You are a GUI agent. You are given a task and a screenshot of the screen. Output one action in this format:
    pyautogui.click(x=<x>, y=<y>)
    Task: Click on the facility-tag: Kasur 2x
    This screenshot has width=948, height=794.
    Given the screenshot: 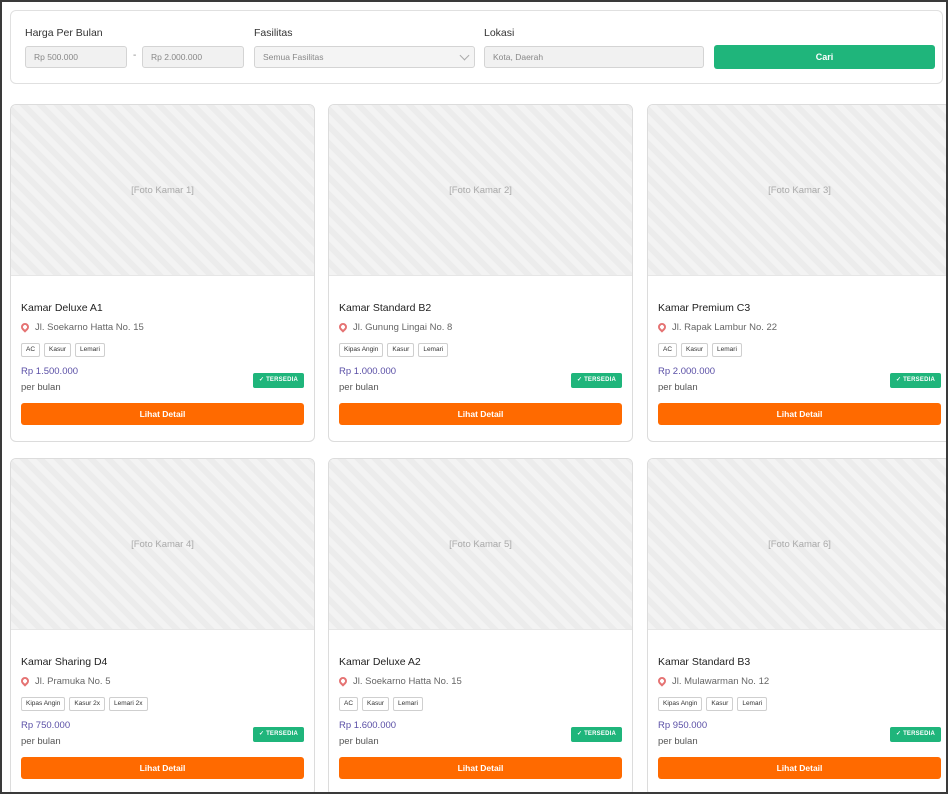 What is the action you would take?
    pyautogui.click(x=87, y=704)
    